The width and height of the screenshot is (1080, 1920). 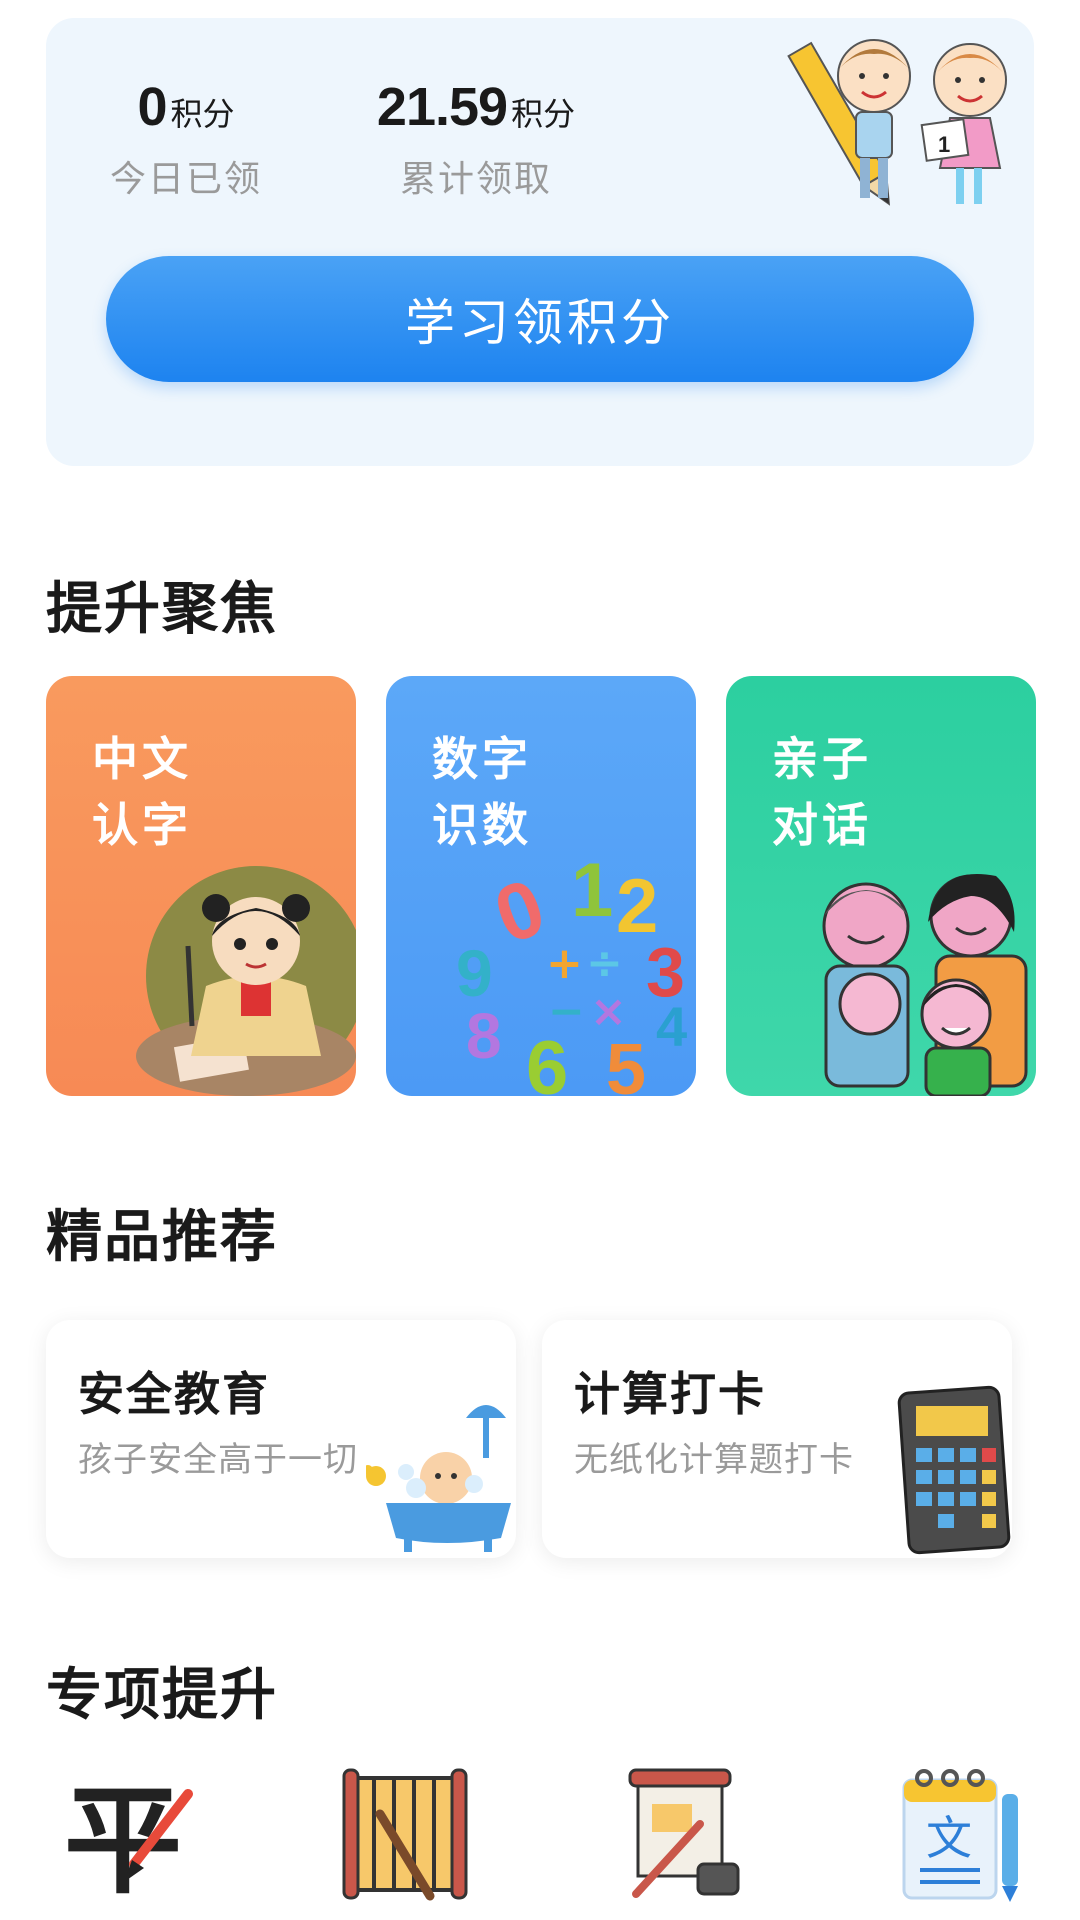 What do you see at coordinates (822, 759) in the screenshot?
I see `tile-label-line1: 亲子` at bounding box center [822, 759].